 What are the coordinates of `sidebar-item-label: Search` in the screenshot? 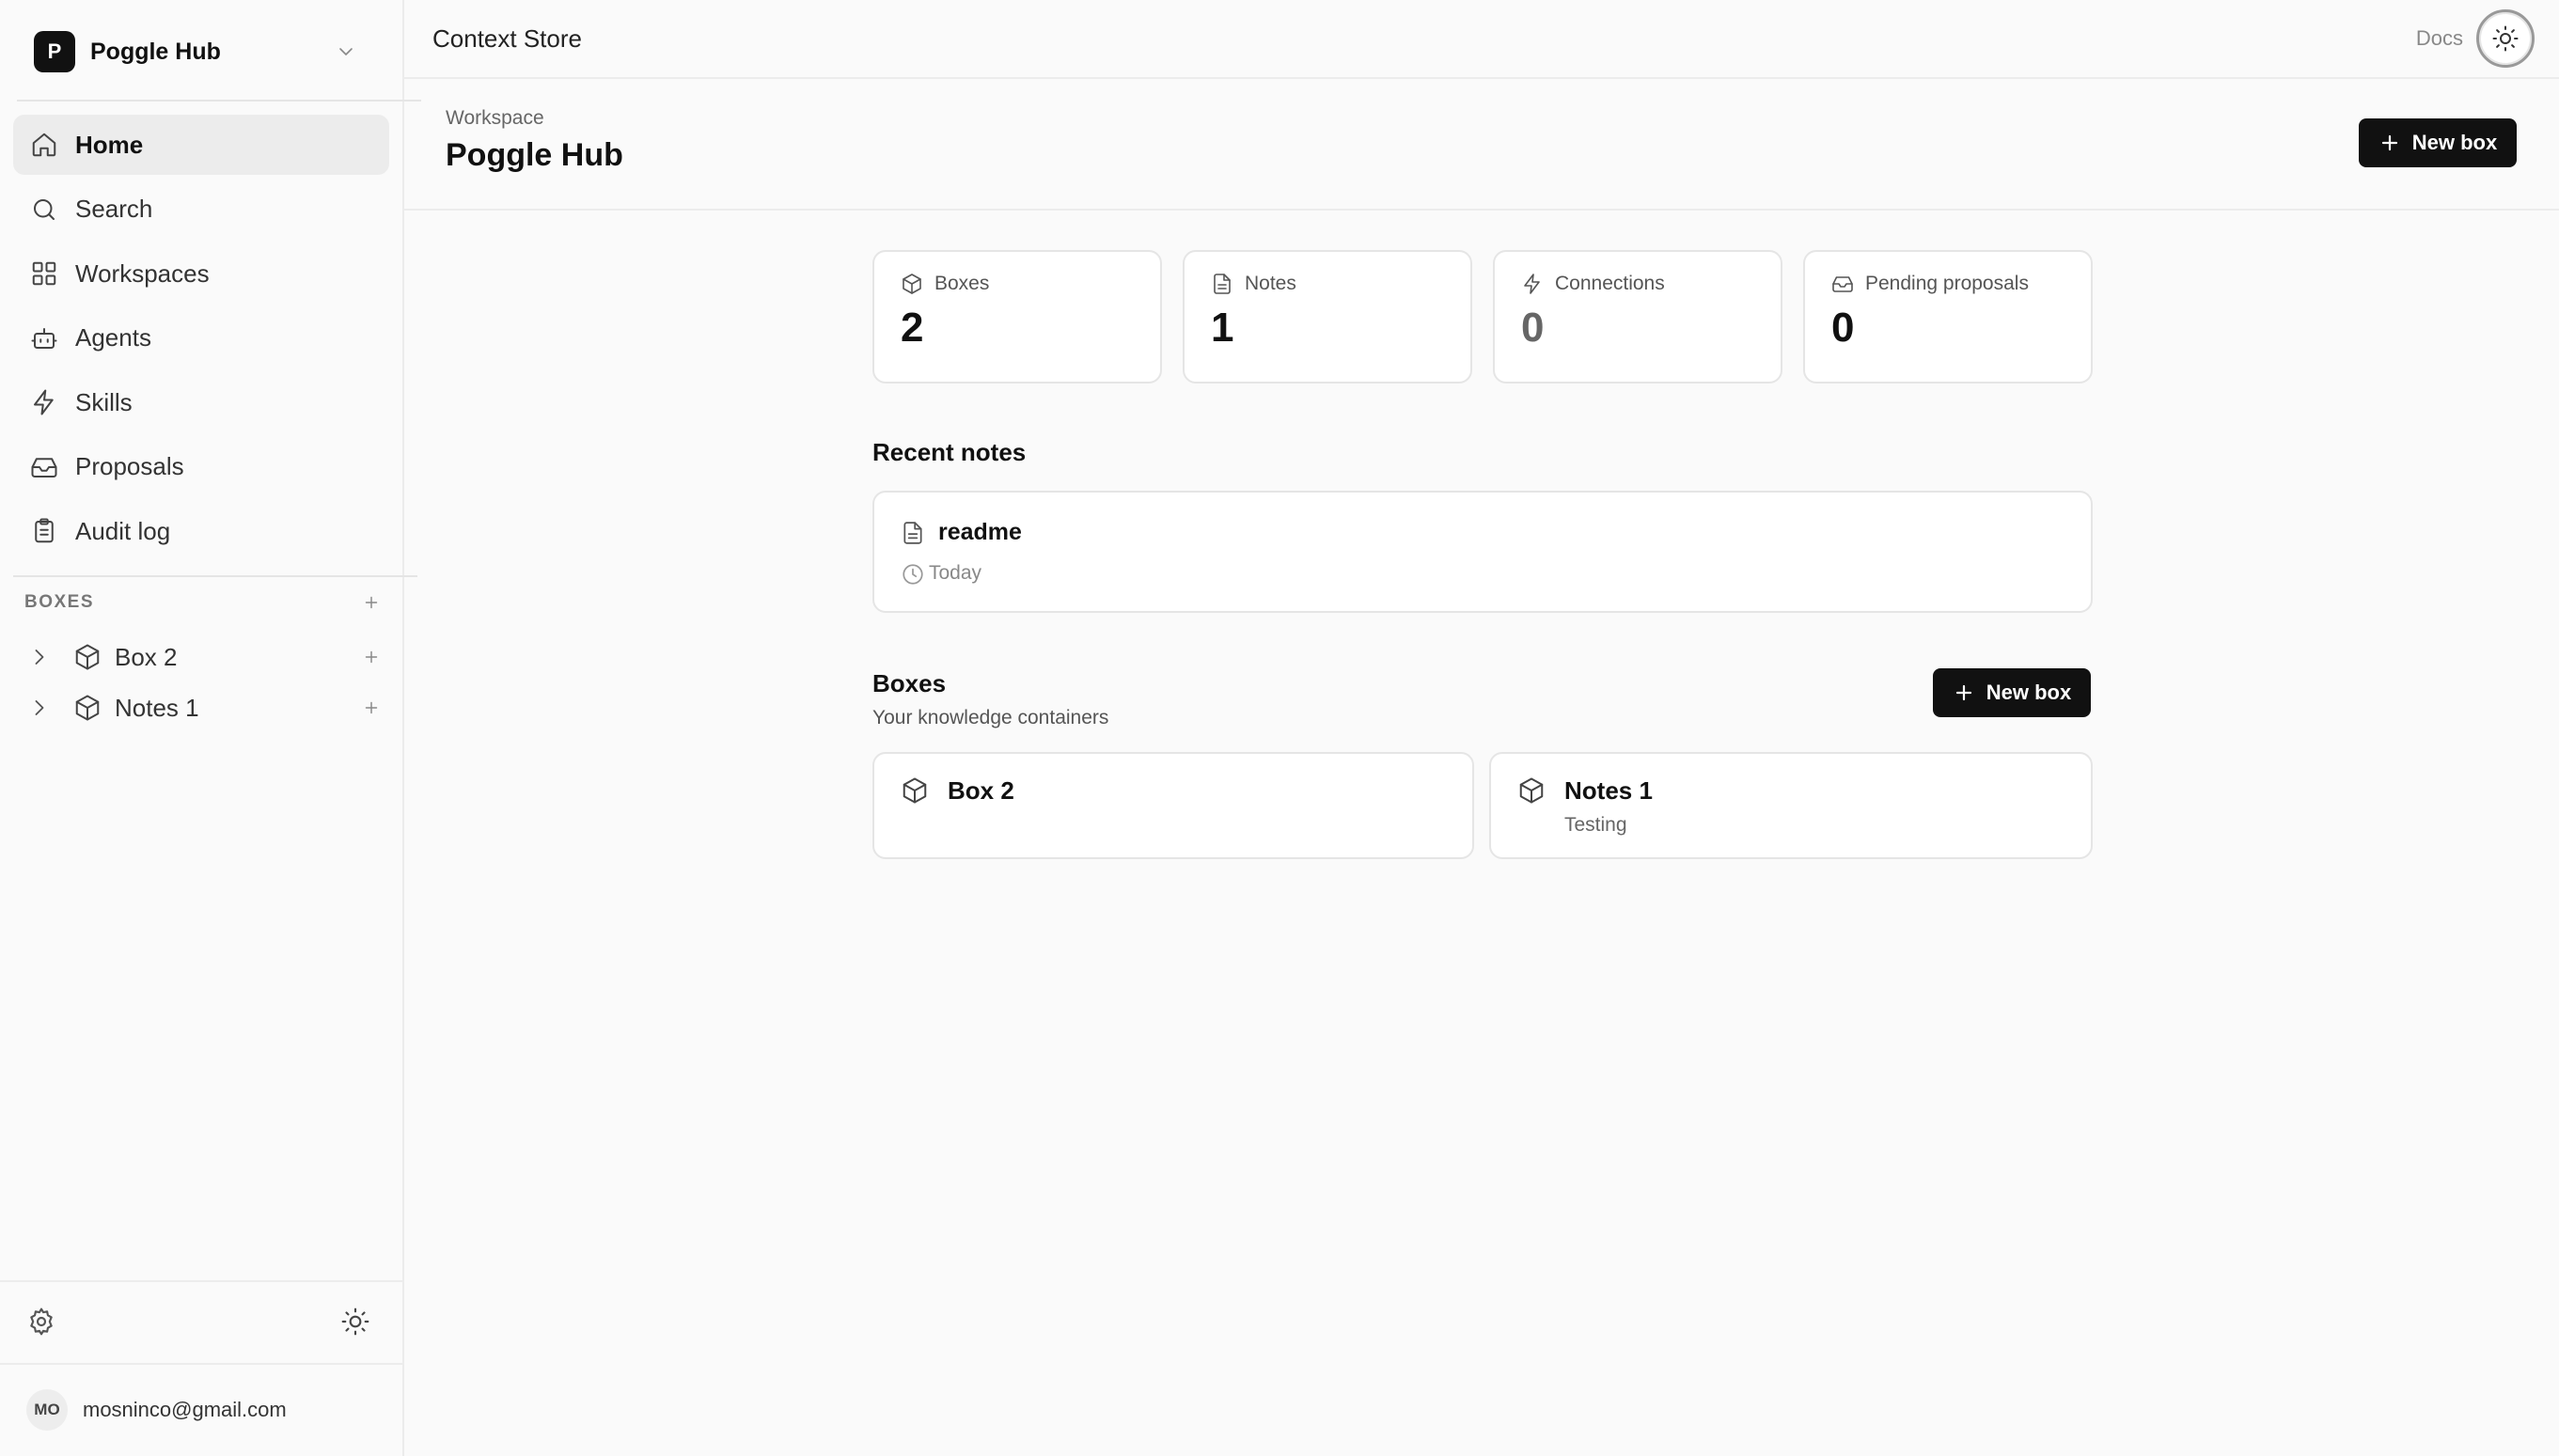 It's located at (114, 209).